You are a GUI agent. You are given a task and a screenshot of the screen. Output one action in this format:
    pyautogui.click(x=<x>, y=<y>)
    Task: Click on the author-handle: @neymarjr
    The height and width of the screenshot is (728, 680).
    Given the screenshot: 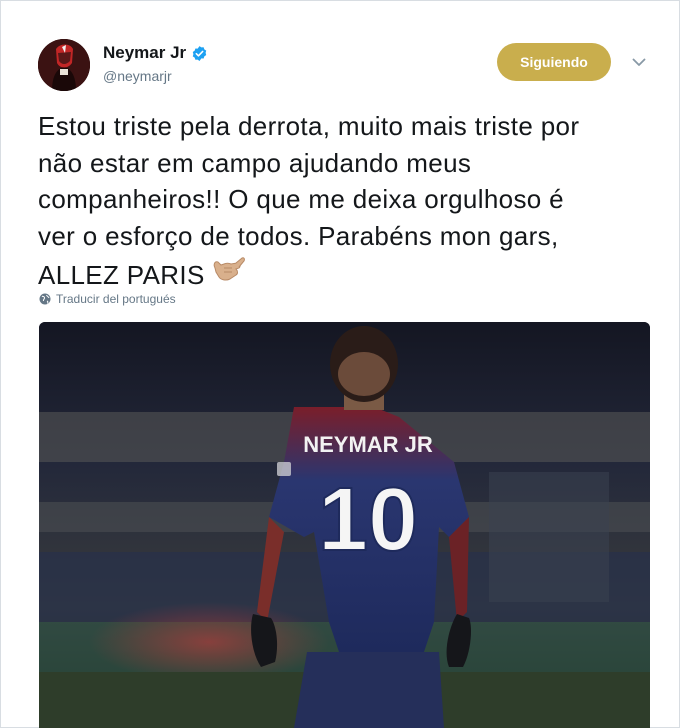 What is the action you would take?
    pyautogui.click(x=137, y=76)
    